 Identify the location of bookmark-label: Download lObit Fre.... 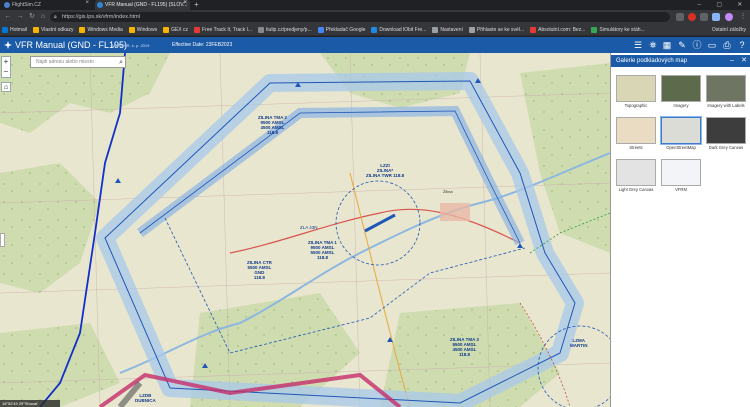
(403, 29).